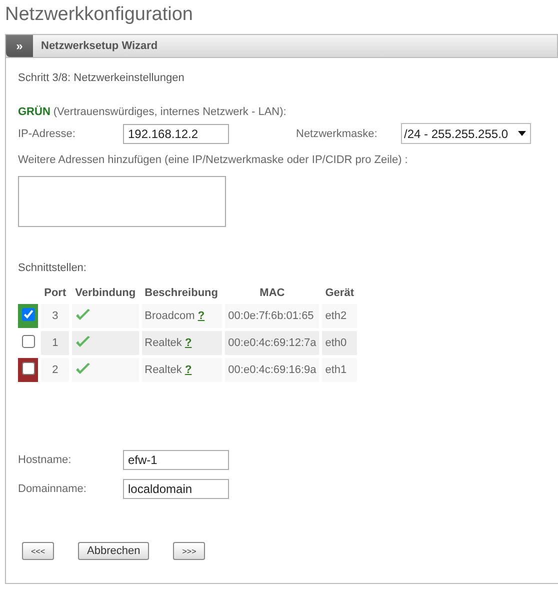  Describe the element at coordinates (99, 46) in the screenshot. I see `panel-title: Netzwerksetup Wizard` at that location.